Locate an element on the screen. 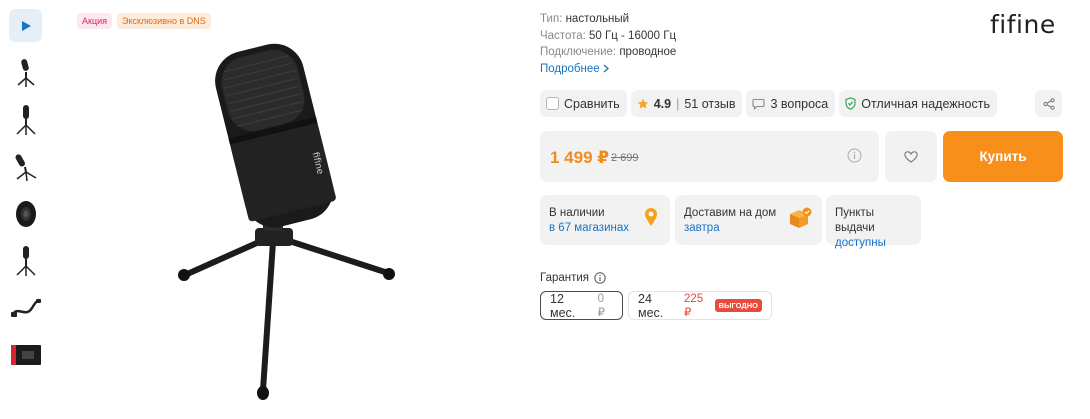 This screenshot has height=419, width=1090. chevron-right-icon is located at coordinates (606, 68).